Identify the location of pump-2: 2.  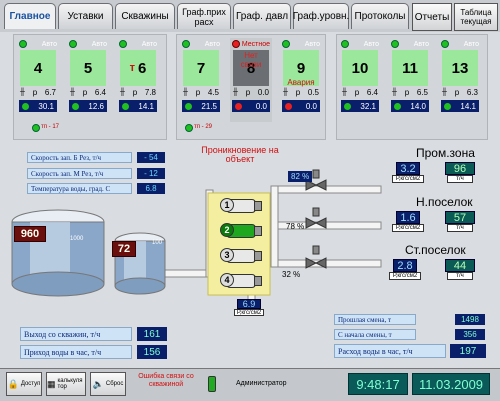
(241, 231).